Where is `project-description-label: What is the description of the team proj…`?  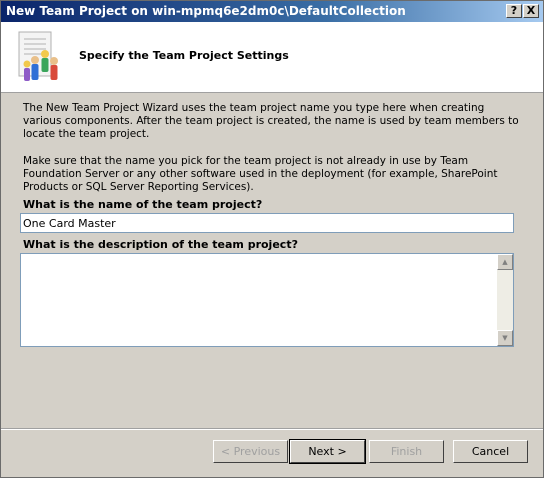 project-description-label: What is the description of the team proj… is located at coordinates (160, 244).